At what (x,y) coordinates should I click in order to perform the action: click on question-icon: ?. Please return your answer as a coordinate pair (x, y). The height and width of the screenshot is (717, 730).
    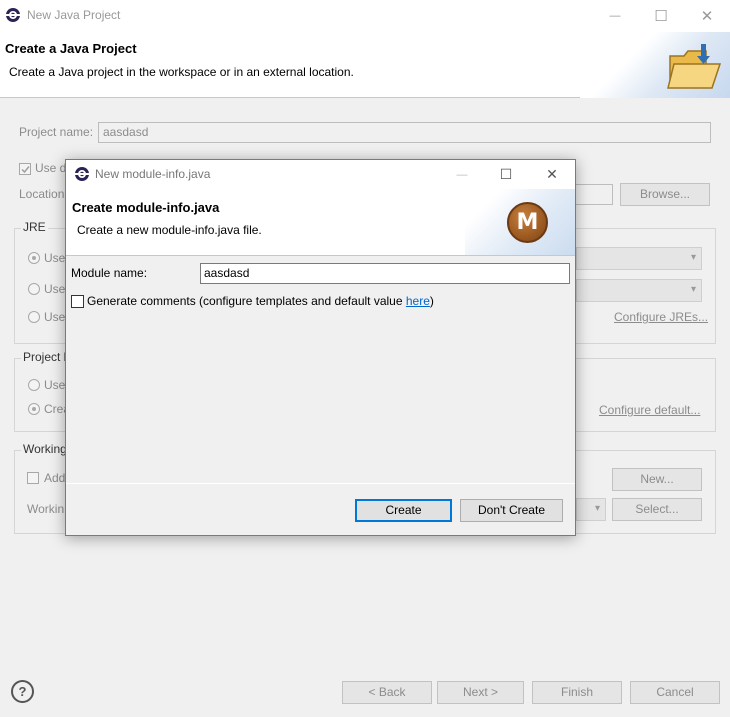
    Looking at the image, I should click on (22, 691).